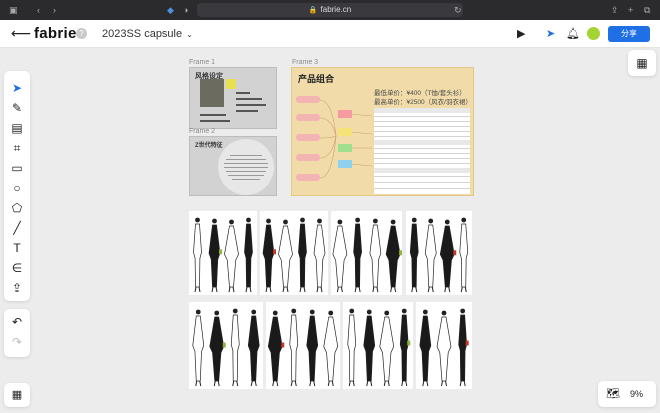  Describe the element at coordinates (17, 333) in the screenshot. I see `history-controls: ↶ ↷` at that location.